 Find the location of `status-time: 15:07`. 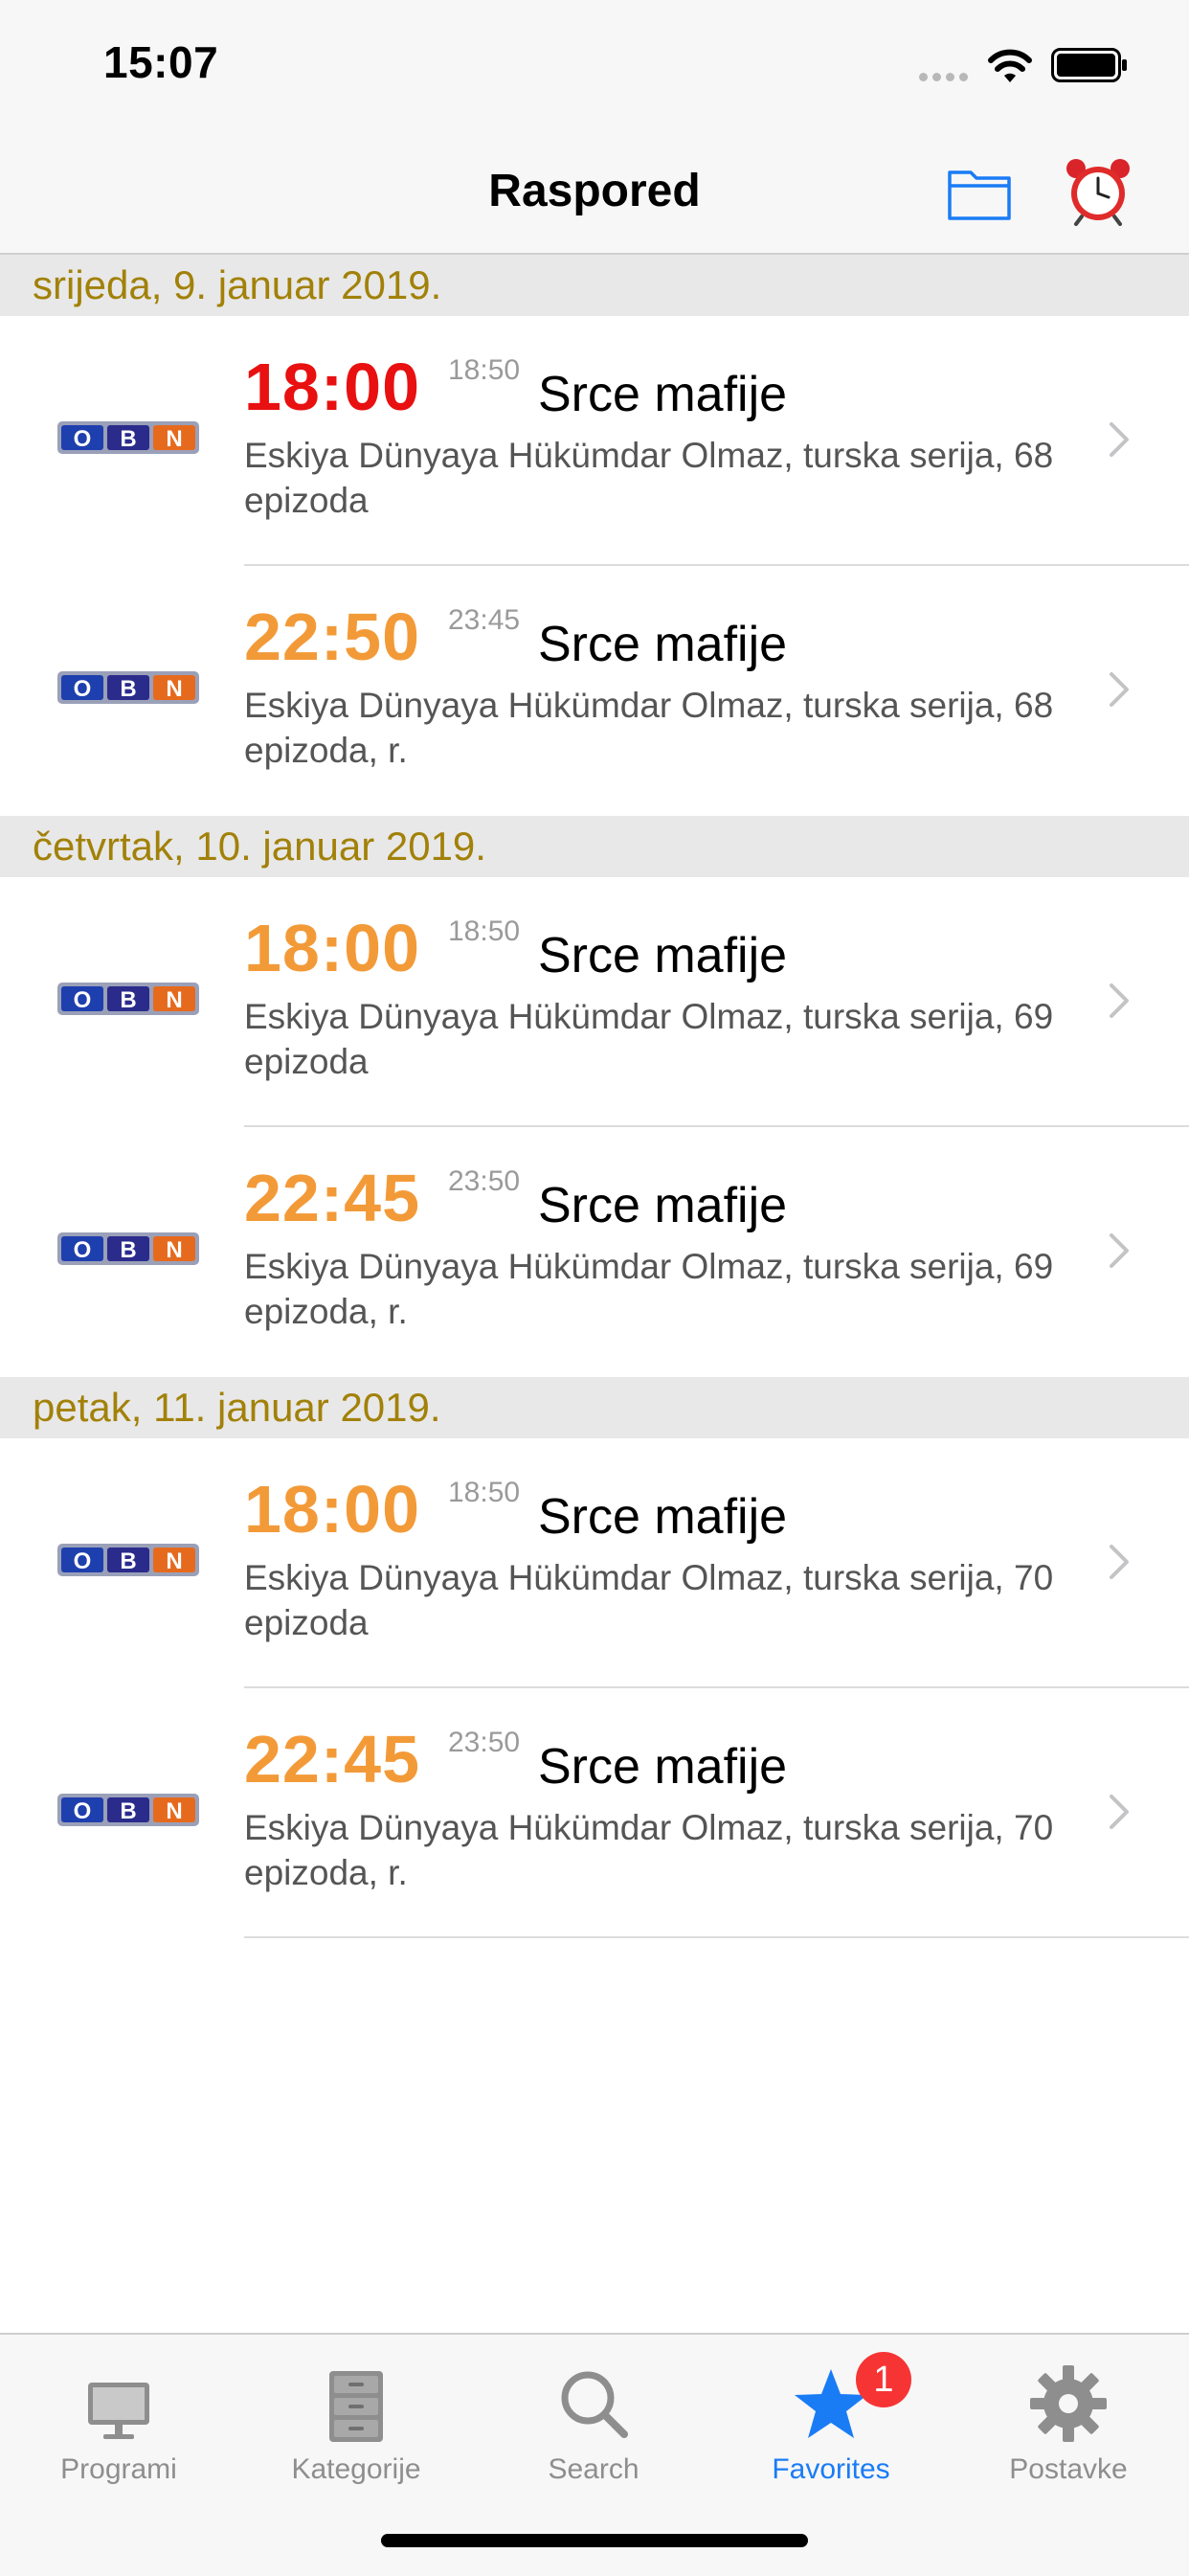

status-time: 15:07 is located at coordinates (161, 62).